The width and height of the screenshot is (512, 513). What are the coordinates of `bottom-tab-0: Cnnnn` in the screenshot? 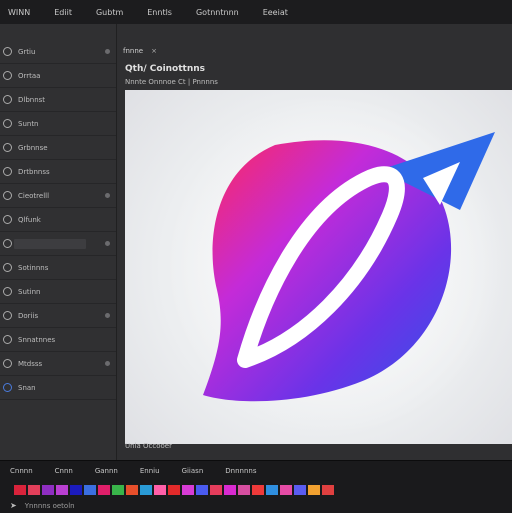 It's located at (21, 471).